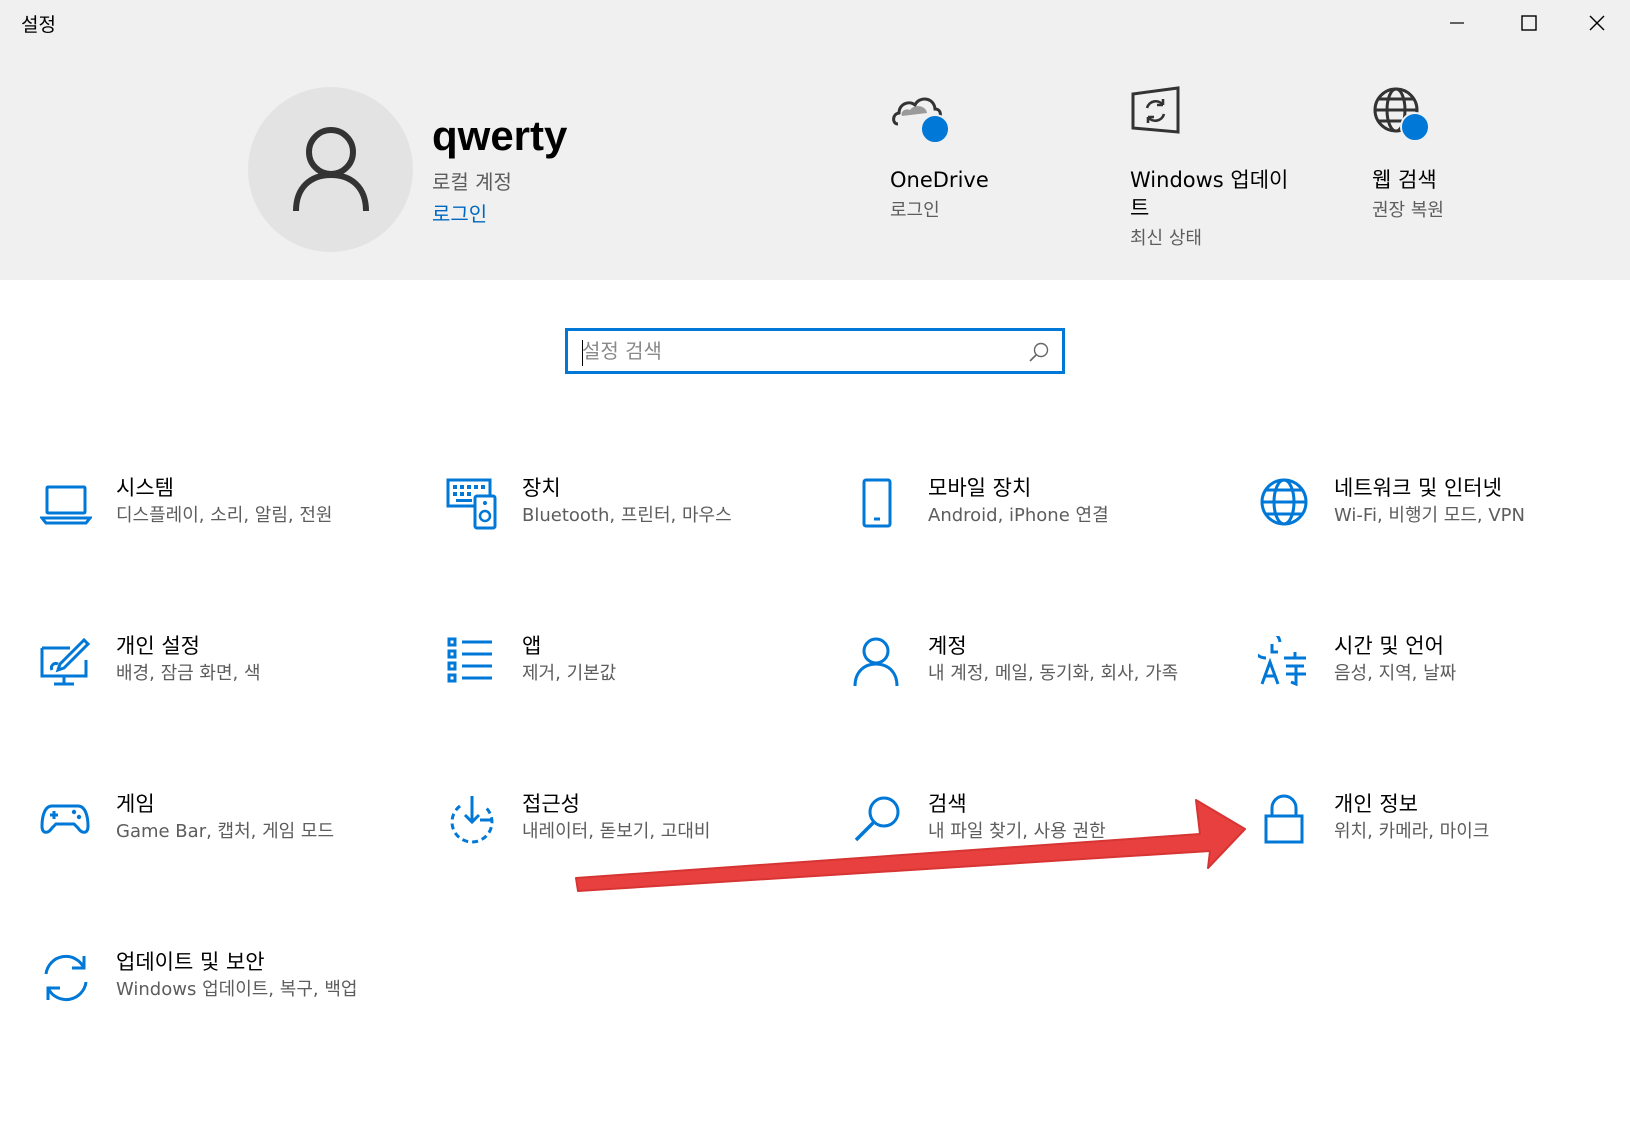 This screenshot has width=1630, height=1134. Describe the element at coordinates (220, 853) in the screenshot. I see `tile-gaming: 게임 Game Bar, 캡처, 게임 모드` at that location.